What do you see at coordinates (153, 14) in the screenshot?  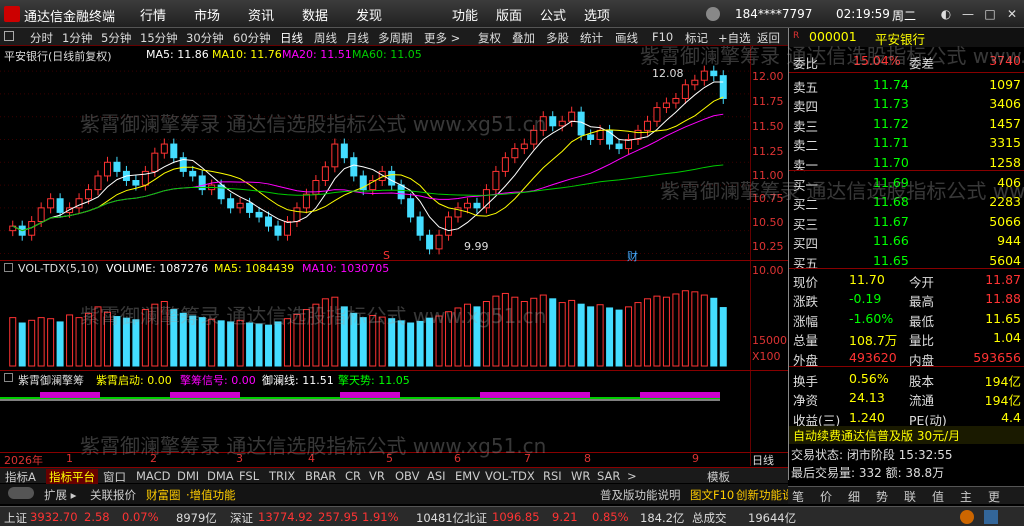 I see `menu-hangqing: 行情` at bounding box center [153, 14].